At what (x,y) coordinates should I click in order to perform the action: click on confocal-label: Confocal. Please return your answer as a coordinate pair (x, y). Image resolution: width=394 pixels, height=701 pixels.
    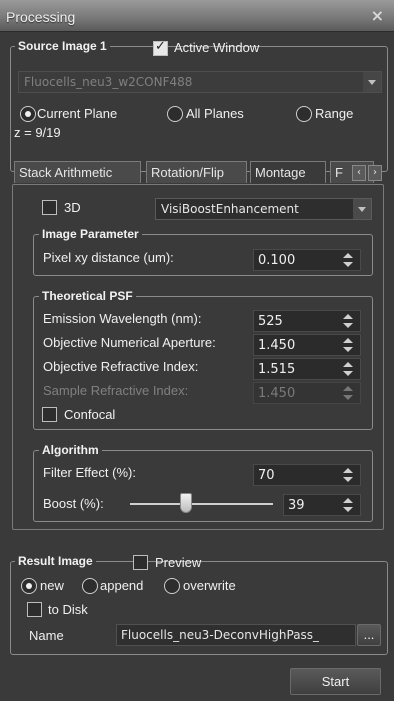
    Looking at the image, I should click on (90, 414).